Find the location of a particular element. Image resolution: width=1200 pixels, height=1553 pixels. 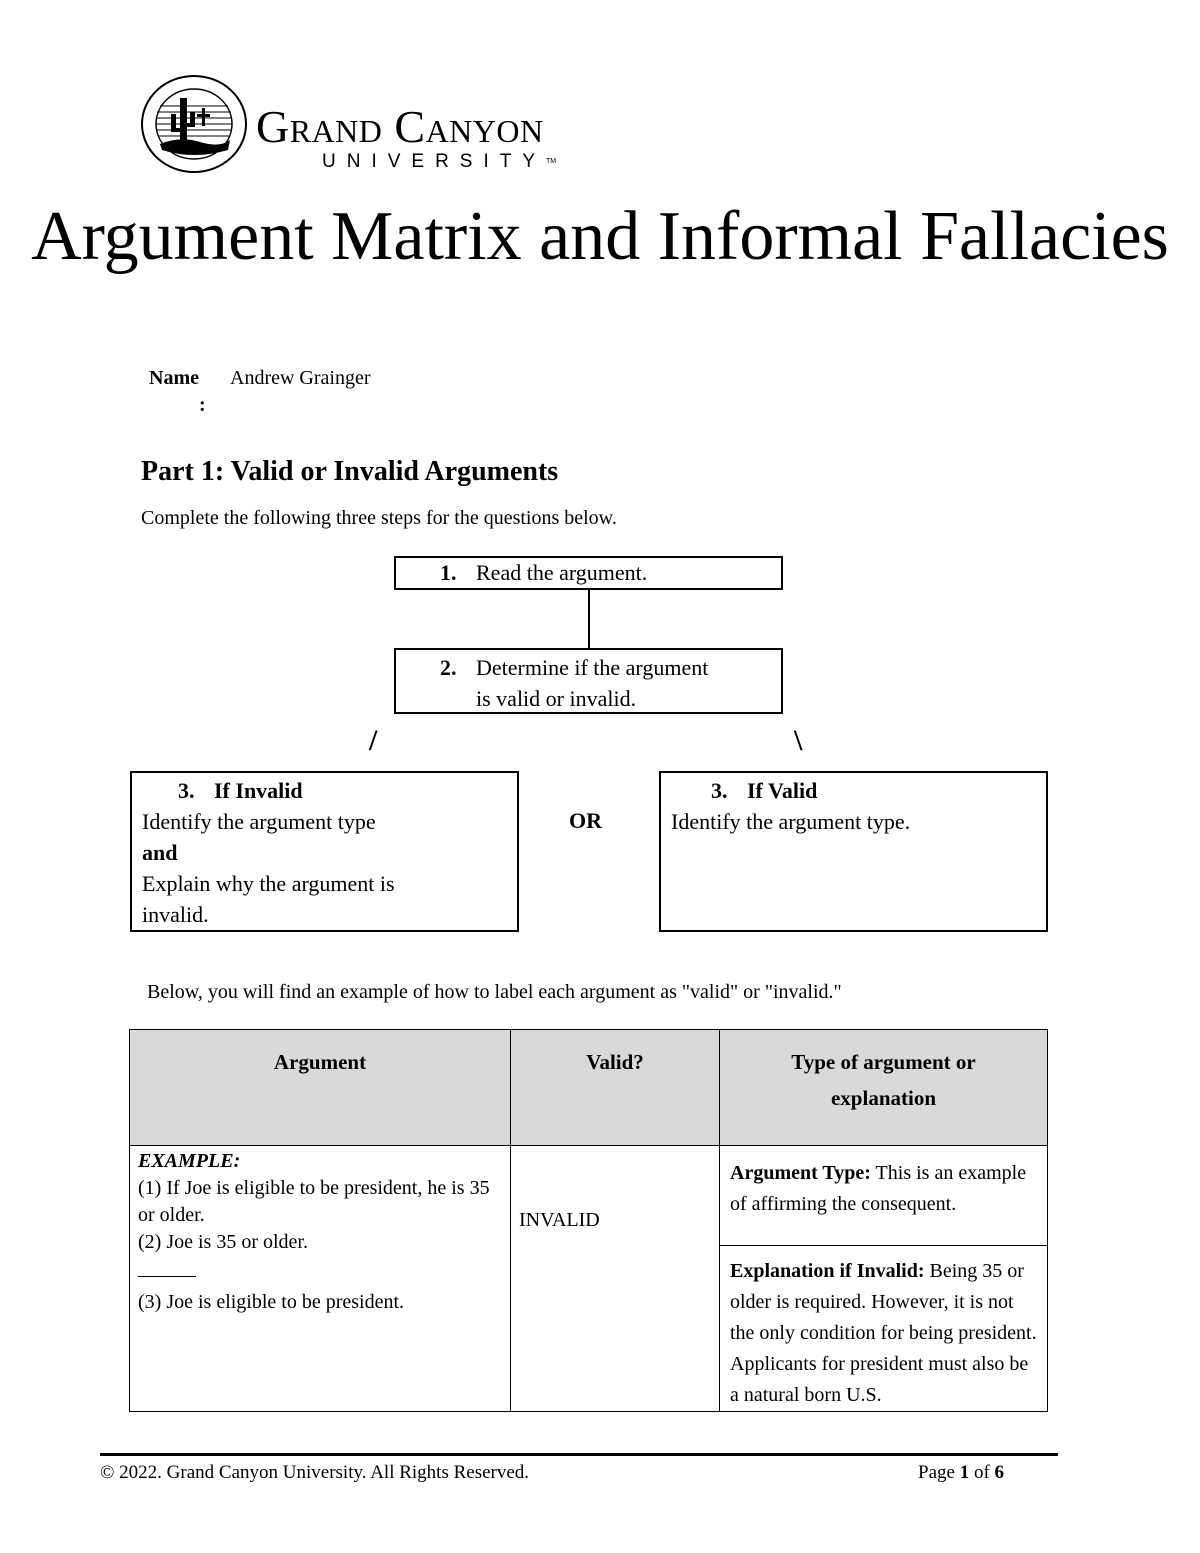

flow-connector-left: / is located at coordinates (373, 740).